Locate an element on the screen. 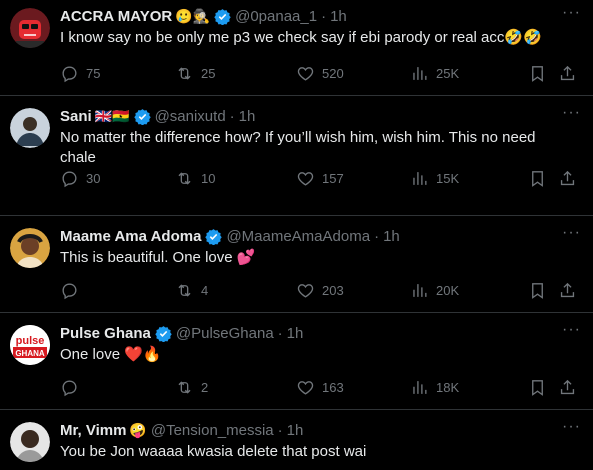 This screenshot has width=593, height=470. user-handle: @Tension_messia is located at coordinates (212, 430).